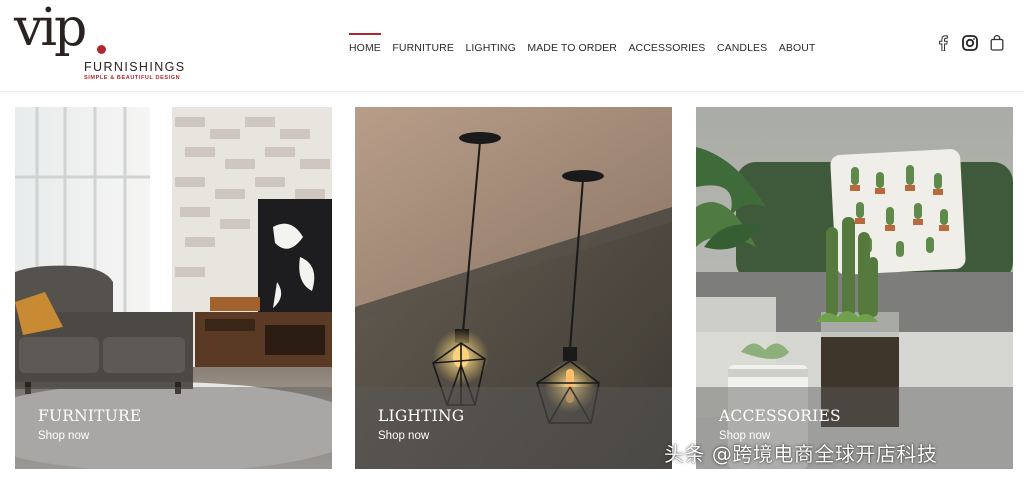  Describe the element at coordinates (101, 49) in the screenshot. I see `logo-dot` at that location.